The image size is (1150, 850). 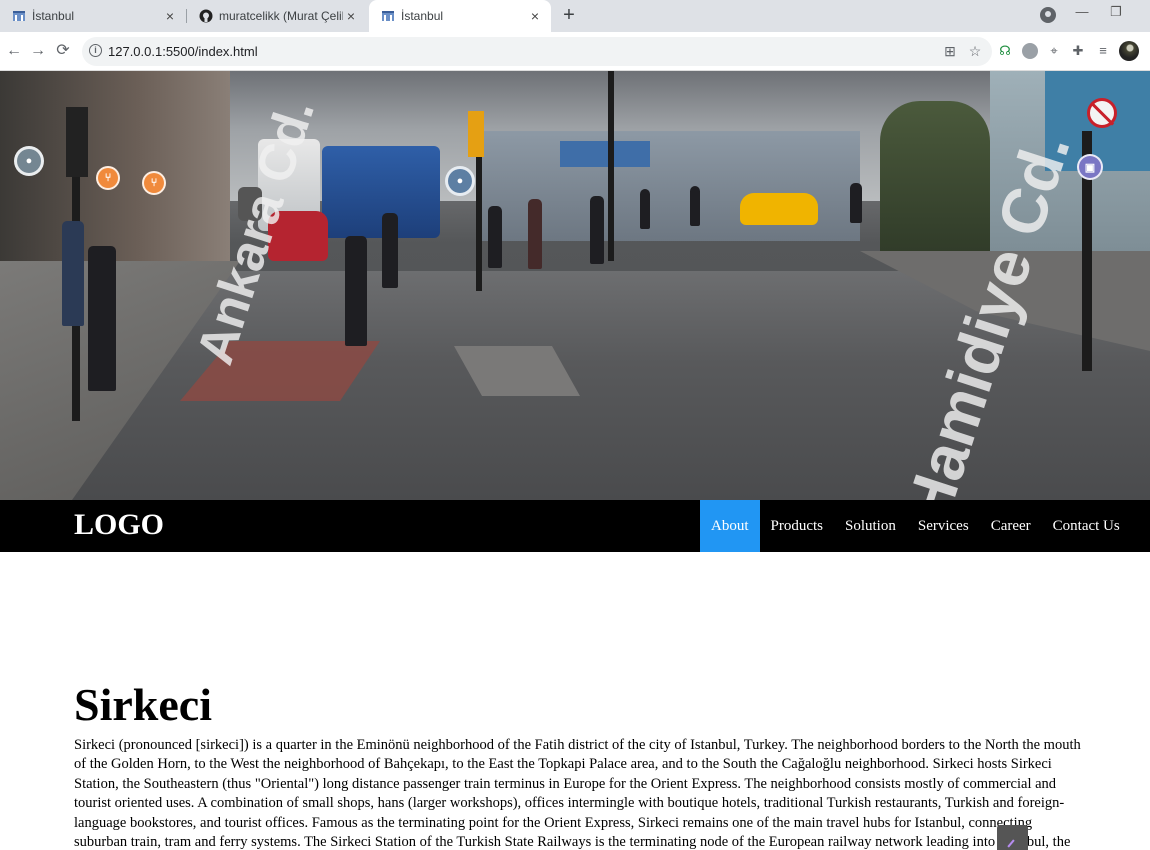 What do you see at coordinates (1129, 51) in the screenshot?
I see `profile-avatar` at bounding box center [1129, 51].